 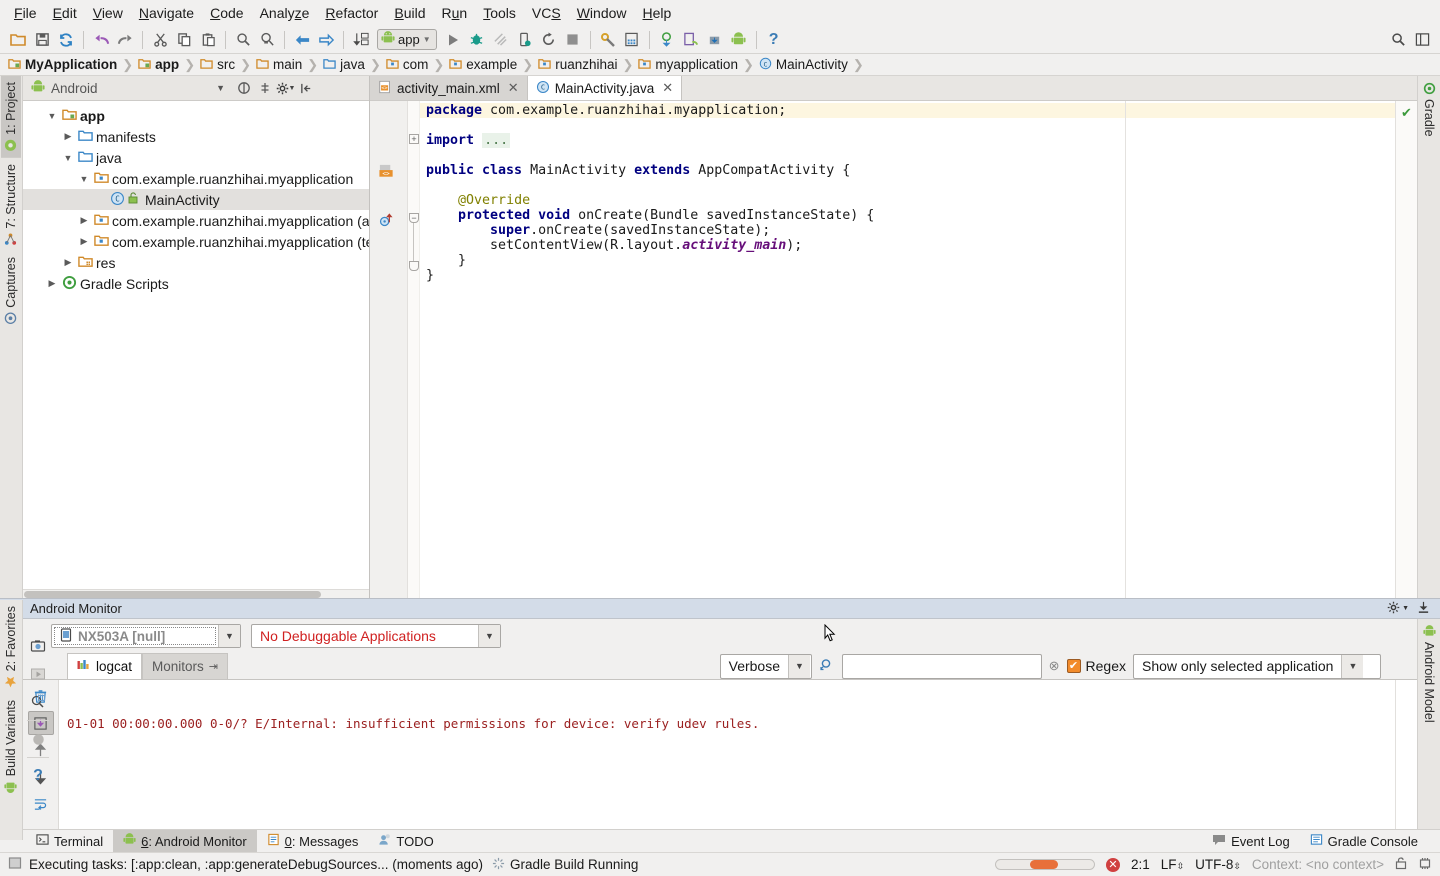 What do you see at coordinates (184, 40) in the screenshot?
I see `copy-icon` at bounding box center [184, 40].